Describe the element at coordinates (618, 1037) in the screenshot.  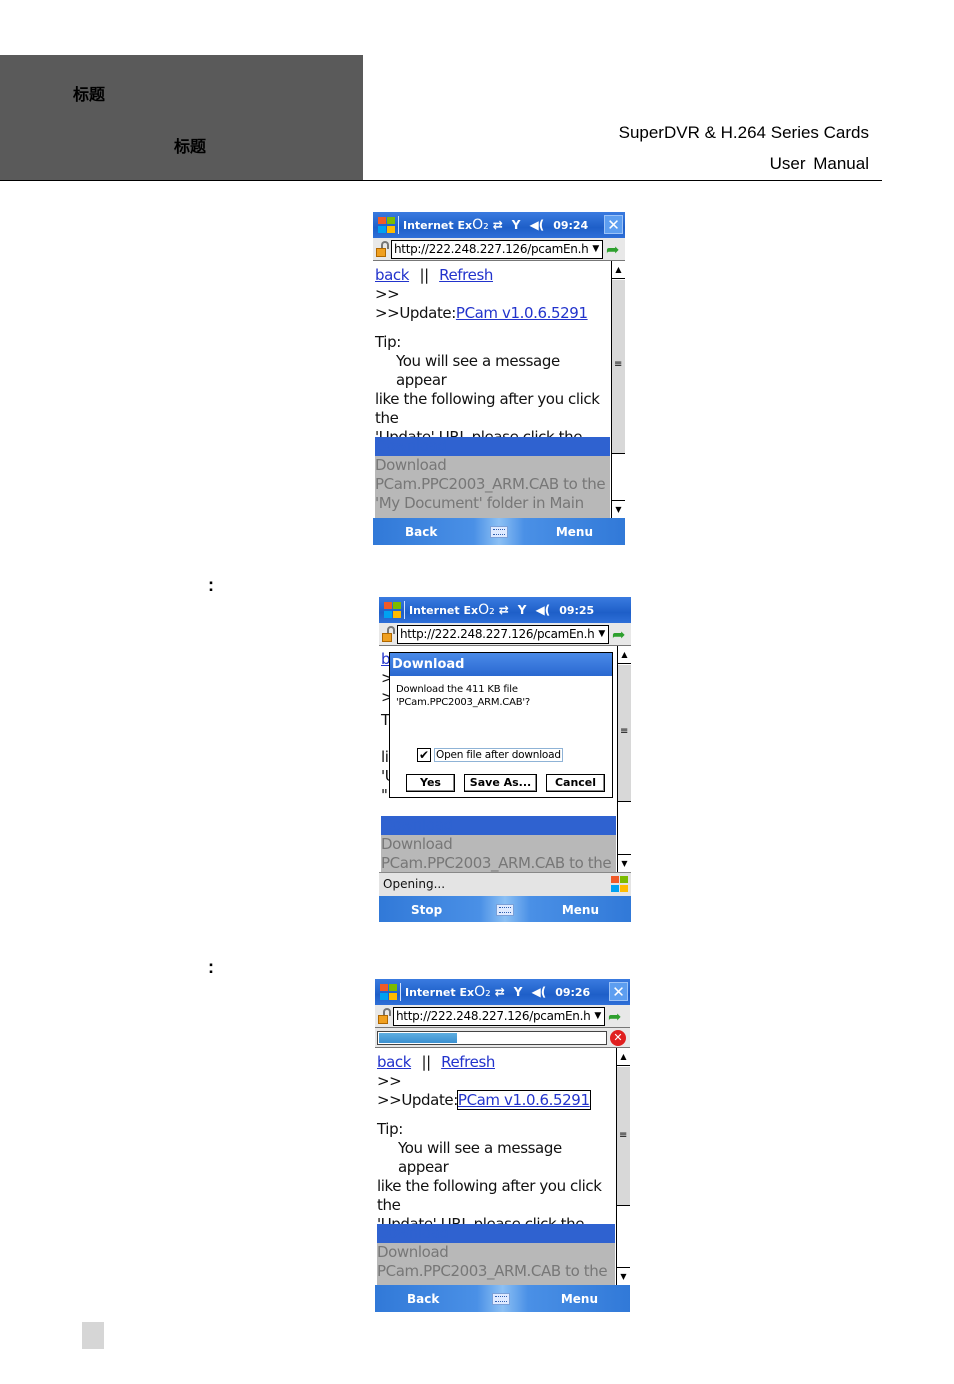
I see `stop-icon: ✕` at that location.